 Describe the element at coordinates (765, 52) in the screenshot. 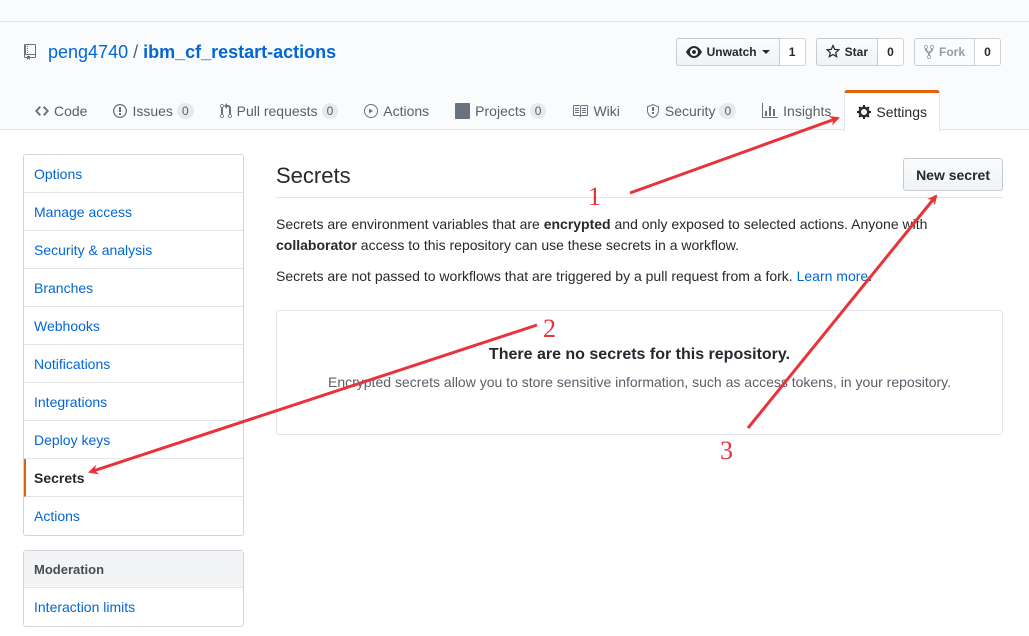

I see `chevron-down-icon` at that location.